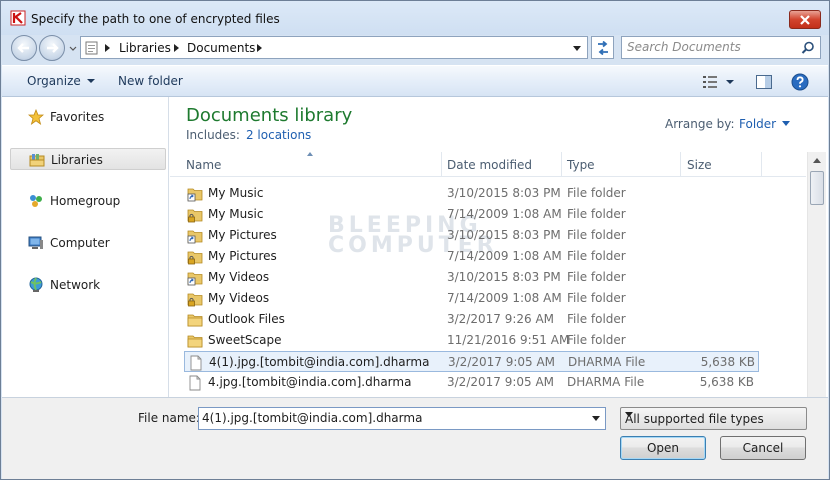 Image resolution: width=830 pixels, height=480 pixels. I want to click on scroll-up-button, so click(817, 160).